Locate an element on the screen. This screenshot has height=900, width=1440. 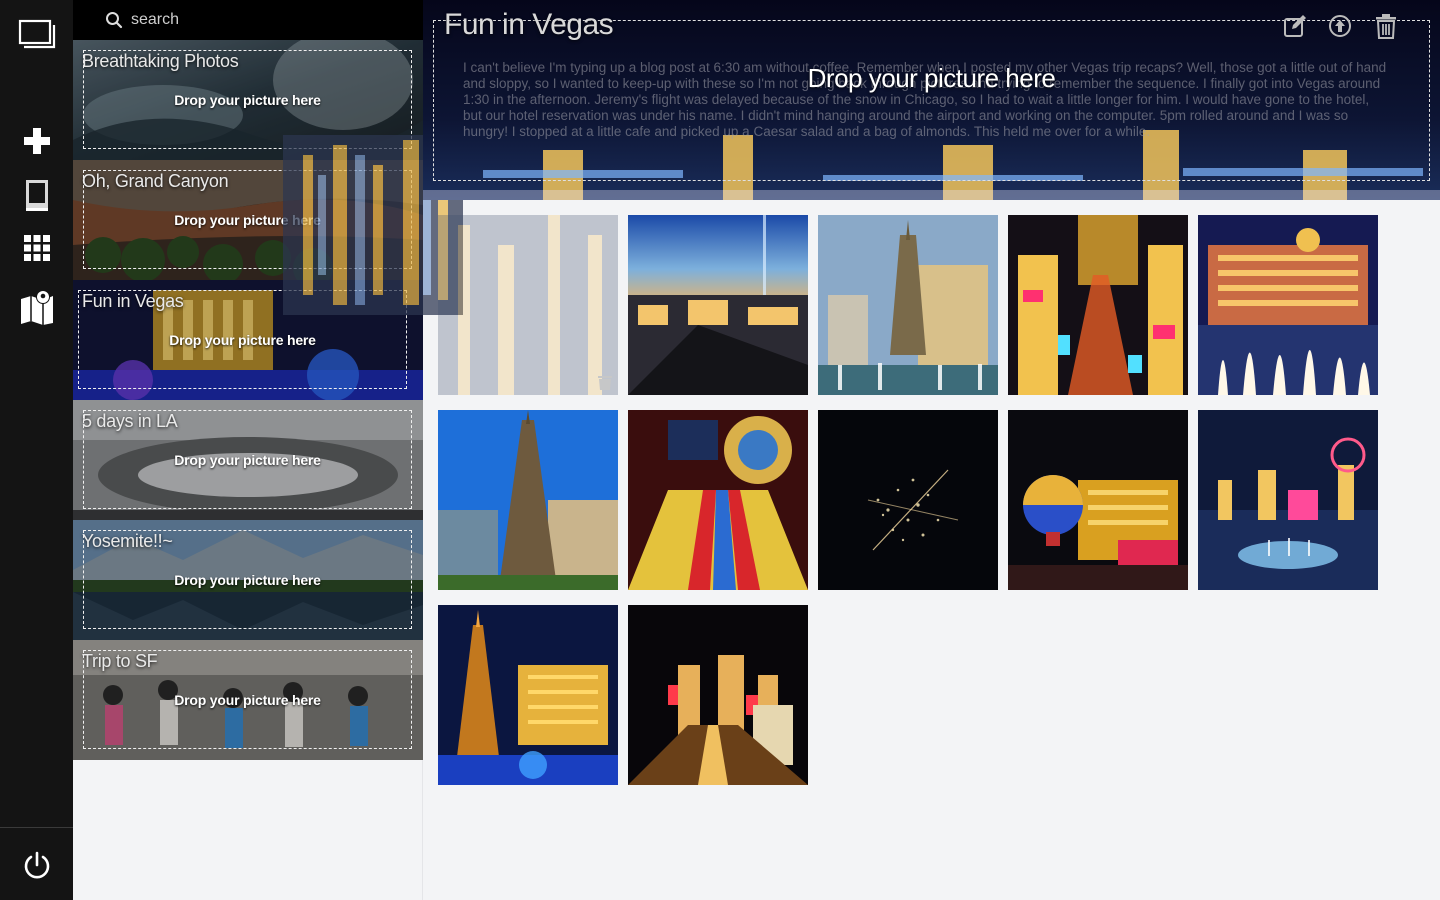
grid-icon is located at coordinates (36, 248).